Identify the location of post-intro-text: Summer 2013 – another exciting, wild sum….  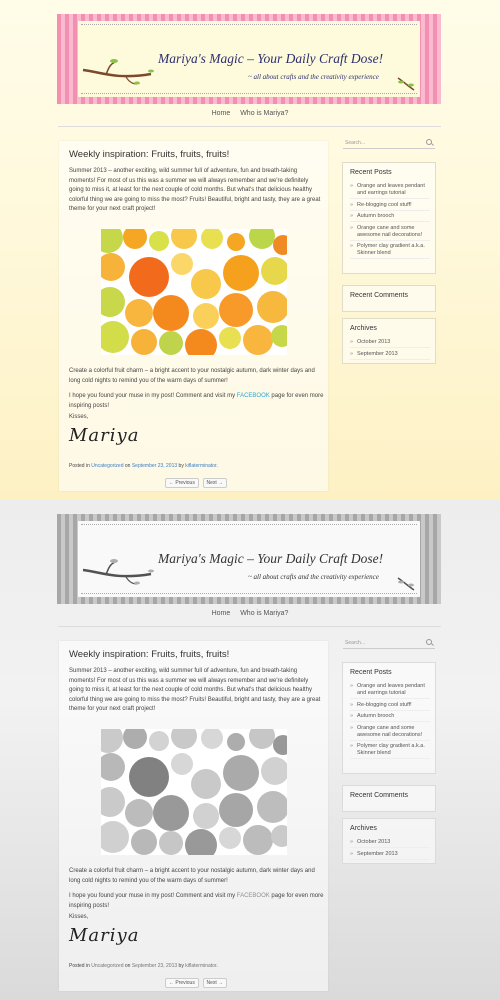
(195, 690).